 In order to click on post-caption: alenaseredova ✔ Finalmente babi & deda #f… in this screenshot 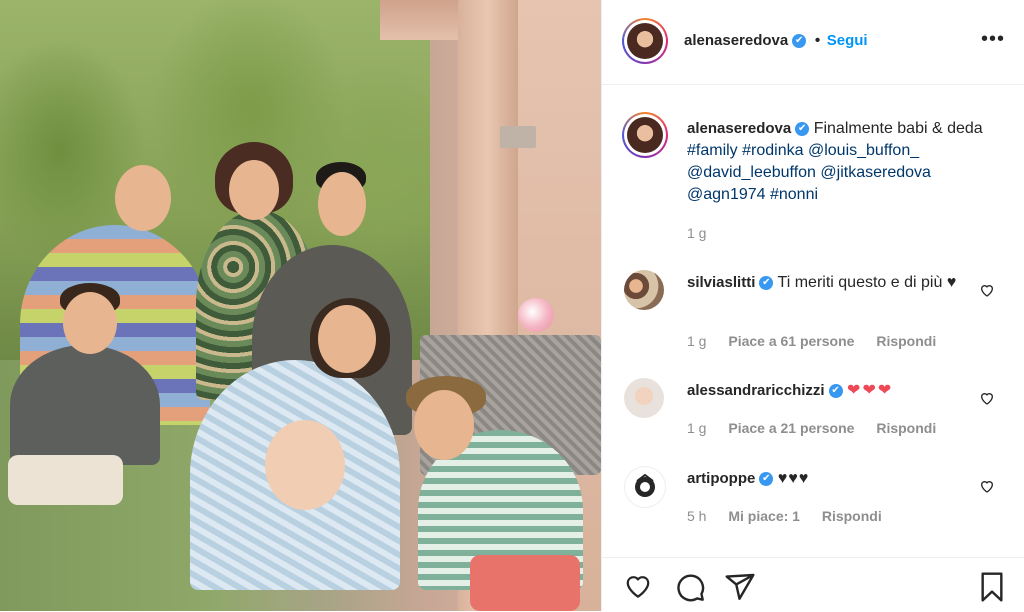, I will do `click(847, 162)`.